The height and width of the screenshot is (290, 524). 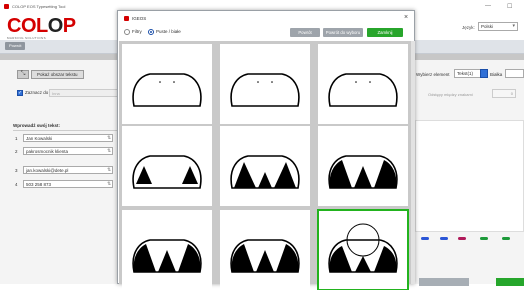 What do you see at coordinates (23, 74) in the screenshot?
I see `resize-button: ⤡` at bounding box center [23, 74].